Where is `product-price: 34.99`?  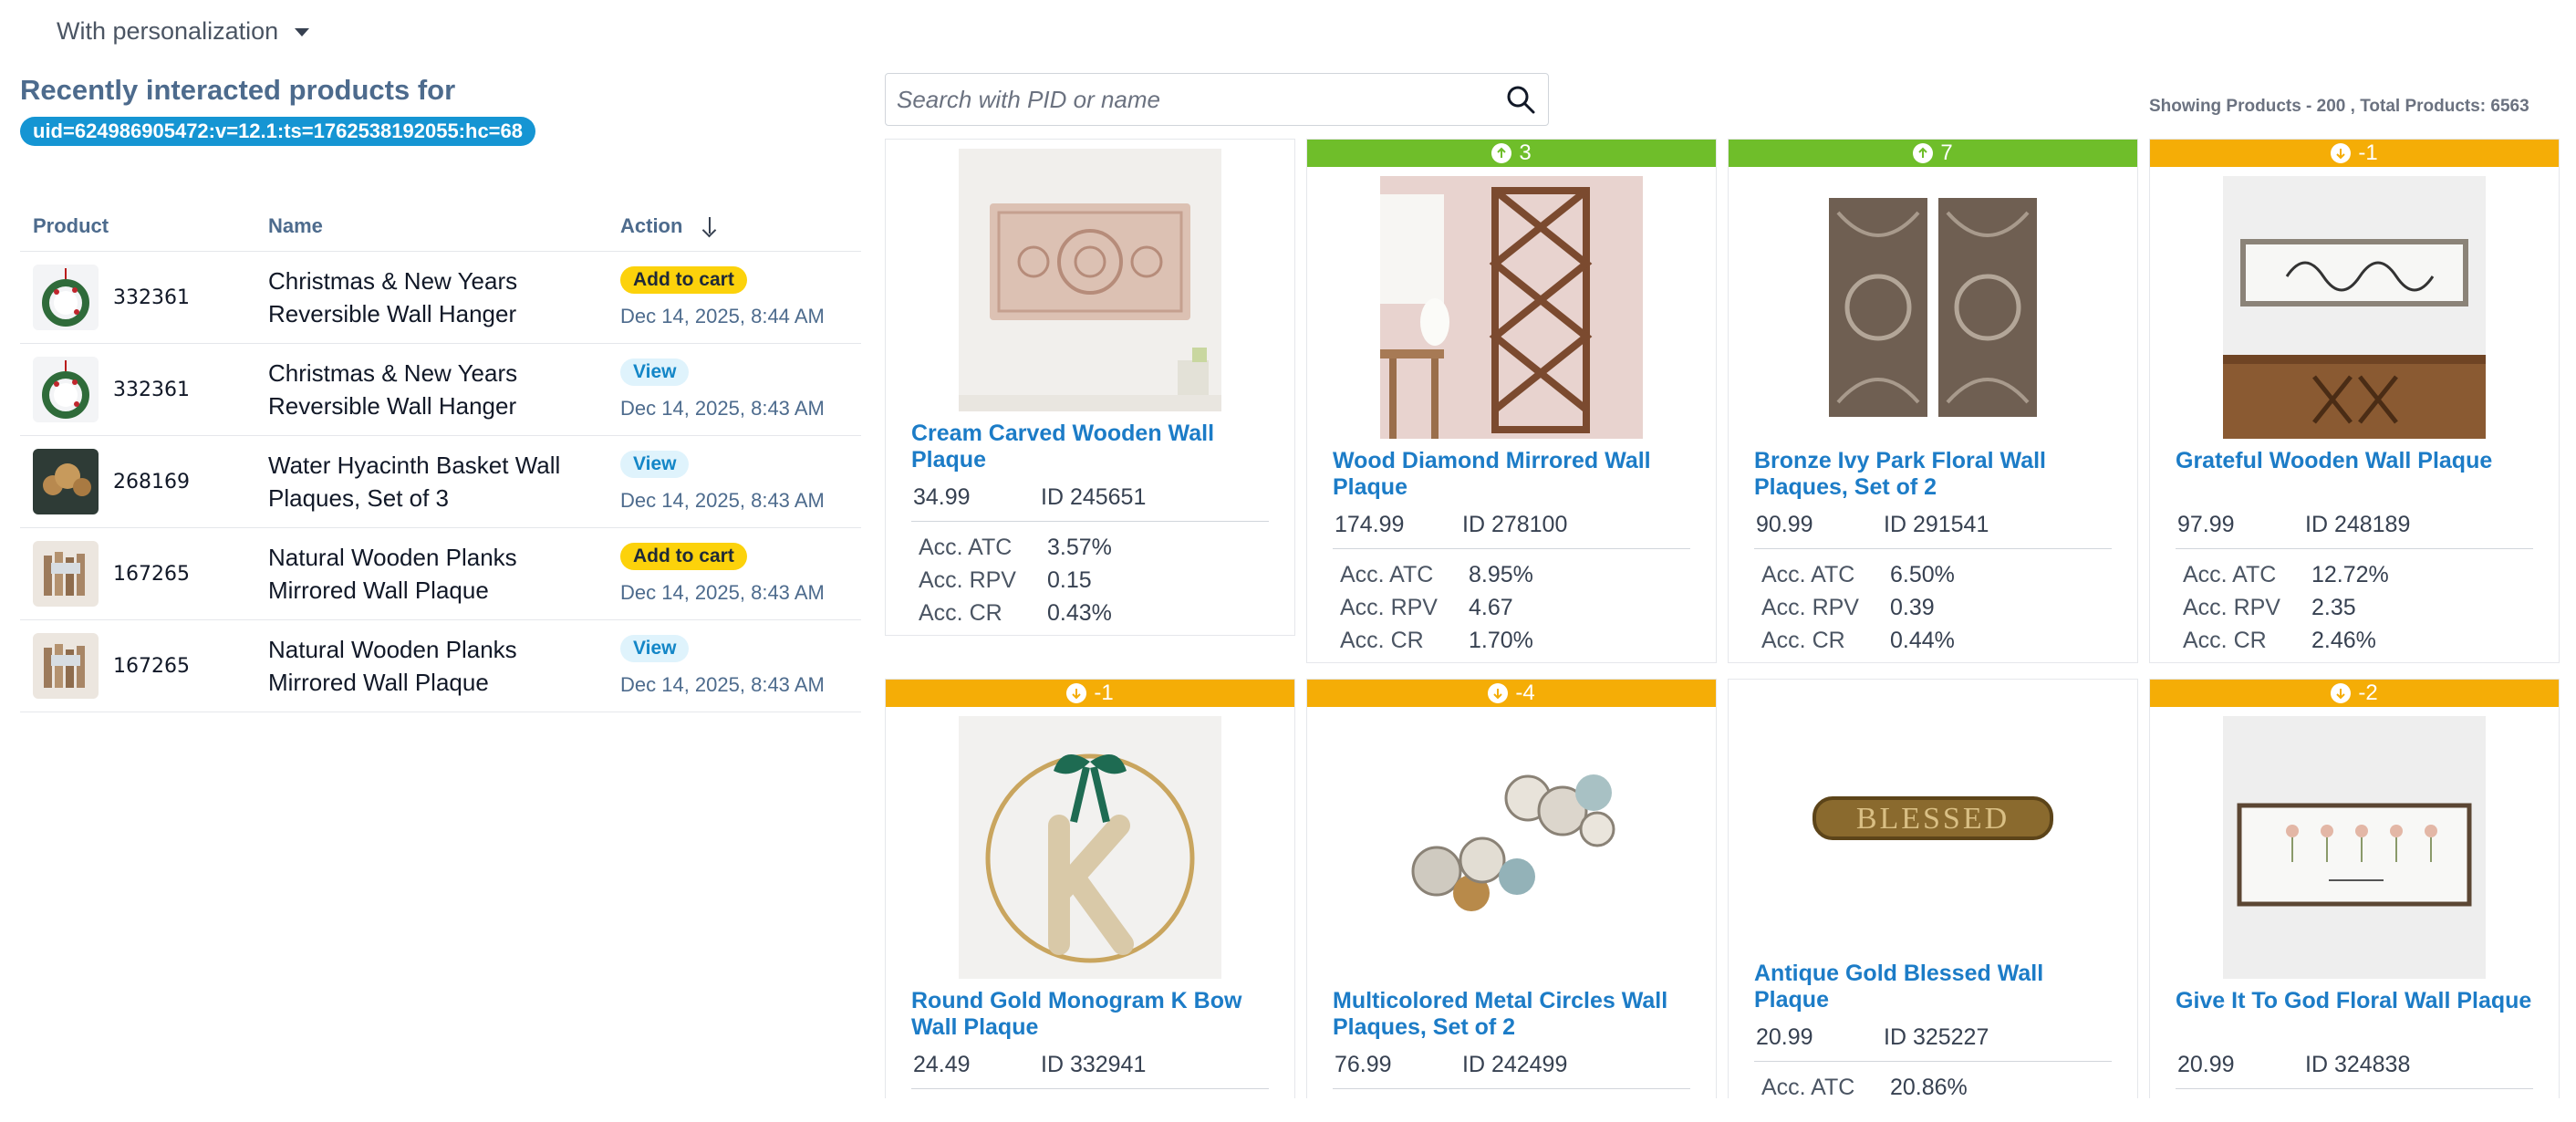 product-price: 34.99 is located at coordinates (942, 496).